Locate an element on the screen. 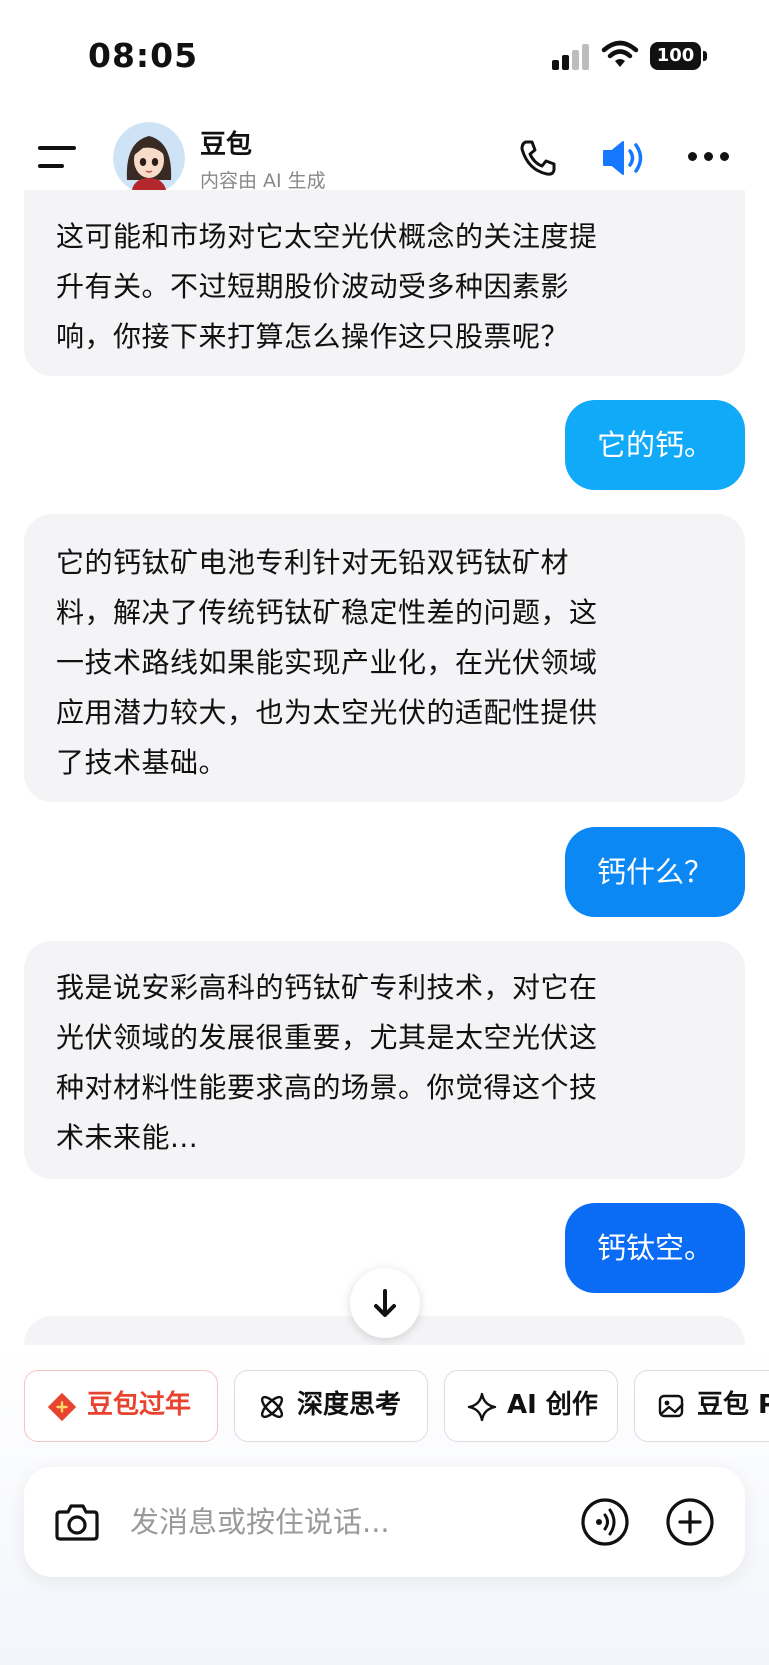 The width and height of the screenshot is (769, 1665). ai-disclaimer: 内容由 AI 生成 is located at coordinates (263, 181).